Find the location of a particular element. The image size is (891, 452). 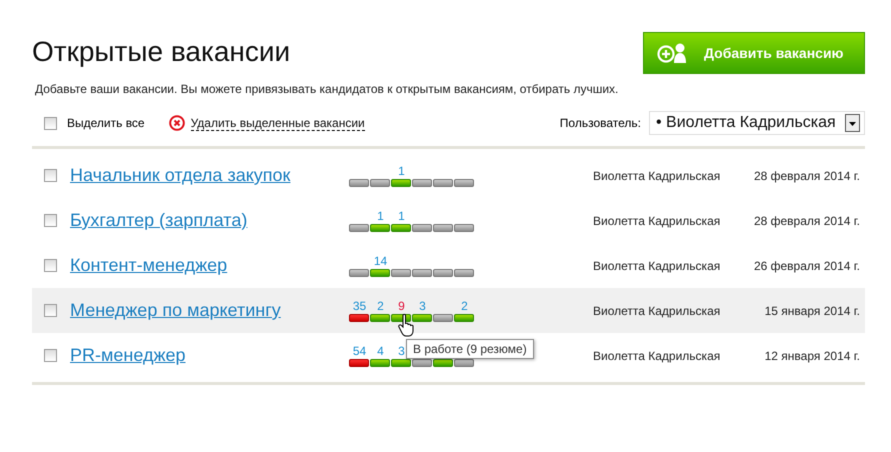

vacancy-date: 26 февраля 2014 г. is located at coordinates (807, 265).